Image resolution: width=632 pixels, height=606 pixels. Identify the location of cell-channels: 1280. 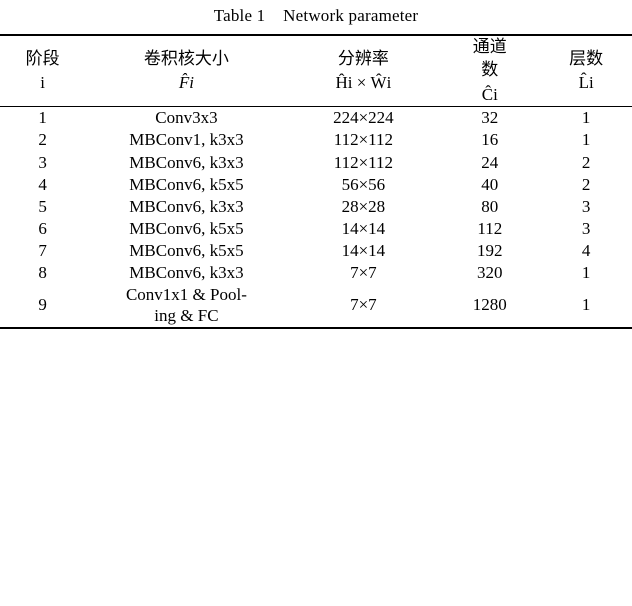
(489, 305).